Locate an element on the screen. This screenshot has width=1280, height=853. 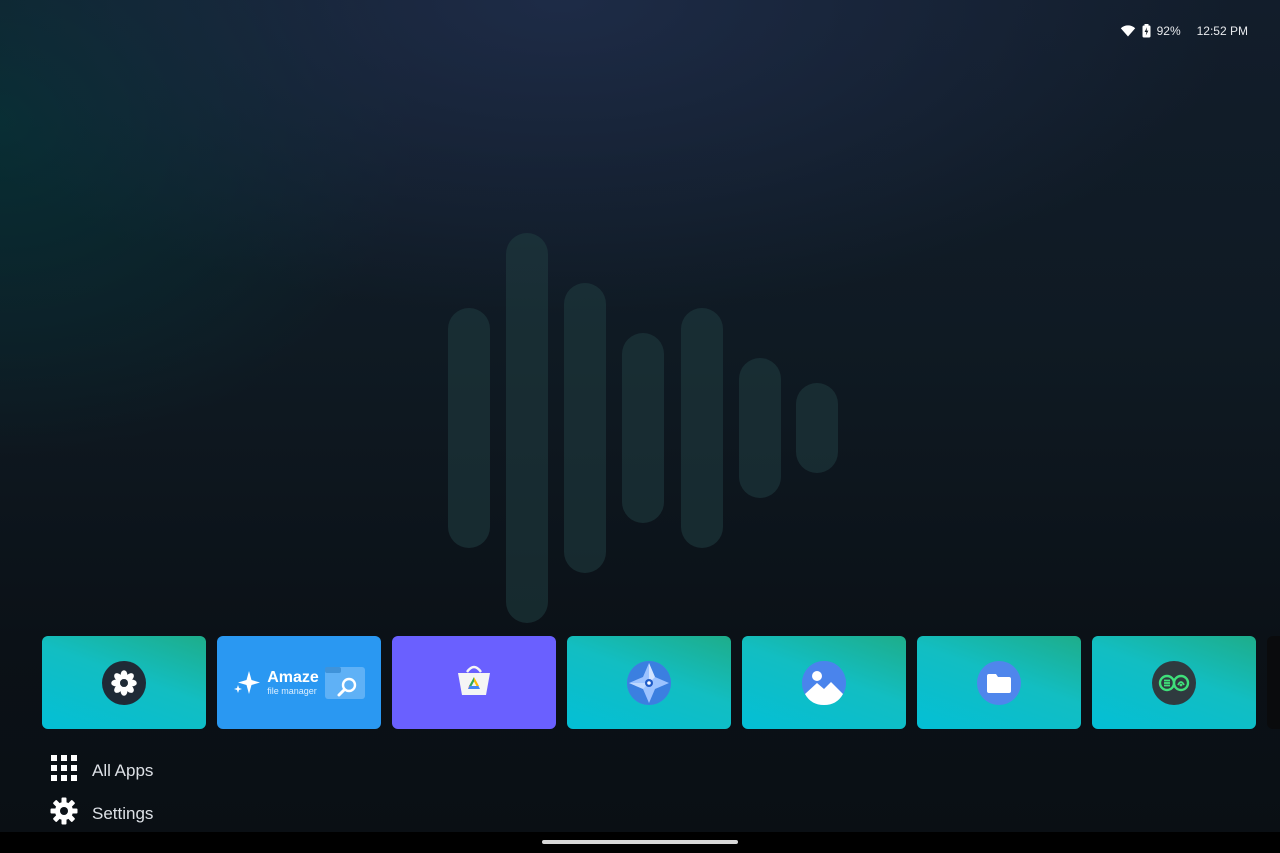
amaze-file-manager-banner: Amaze file manager is located at coordinates (299, 682).